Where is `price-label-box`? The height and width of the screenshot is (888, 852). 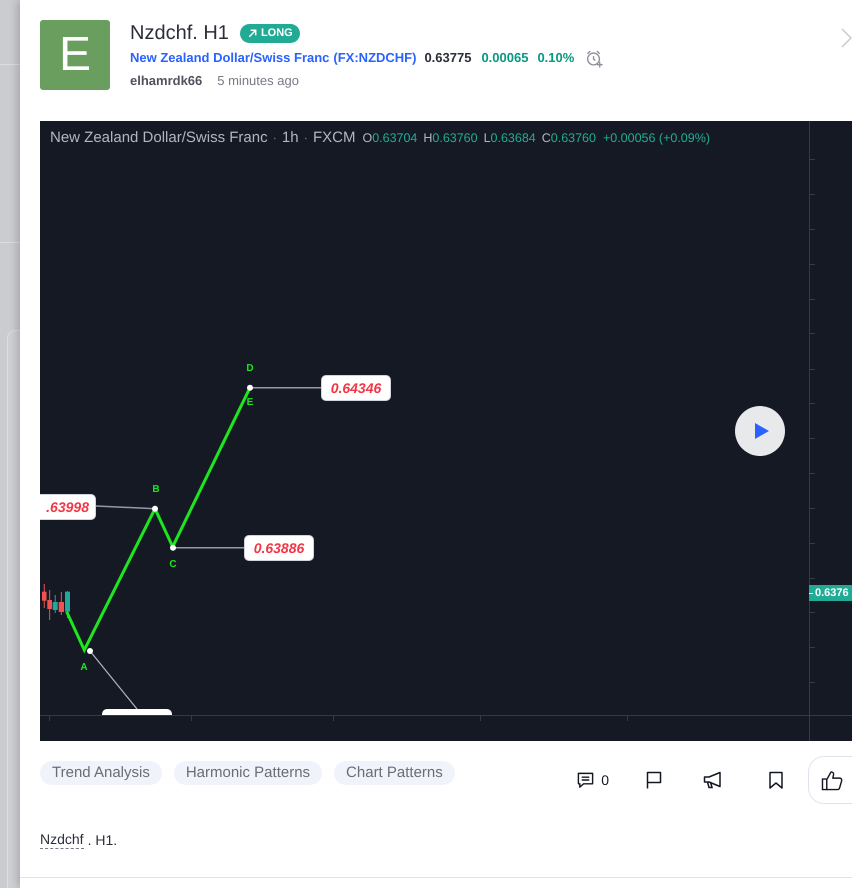
price-label-box is located at coordinates (137, 712).